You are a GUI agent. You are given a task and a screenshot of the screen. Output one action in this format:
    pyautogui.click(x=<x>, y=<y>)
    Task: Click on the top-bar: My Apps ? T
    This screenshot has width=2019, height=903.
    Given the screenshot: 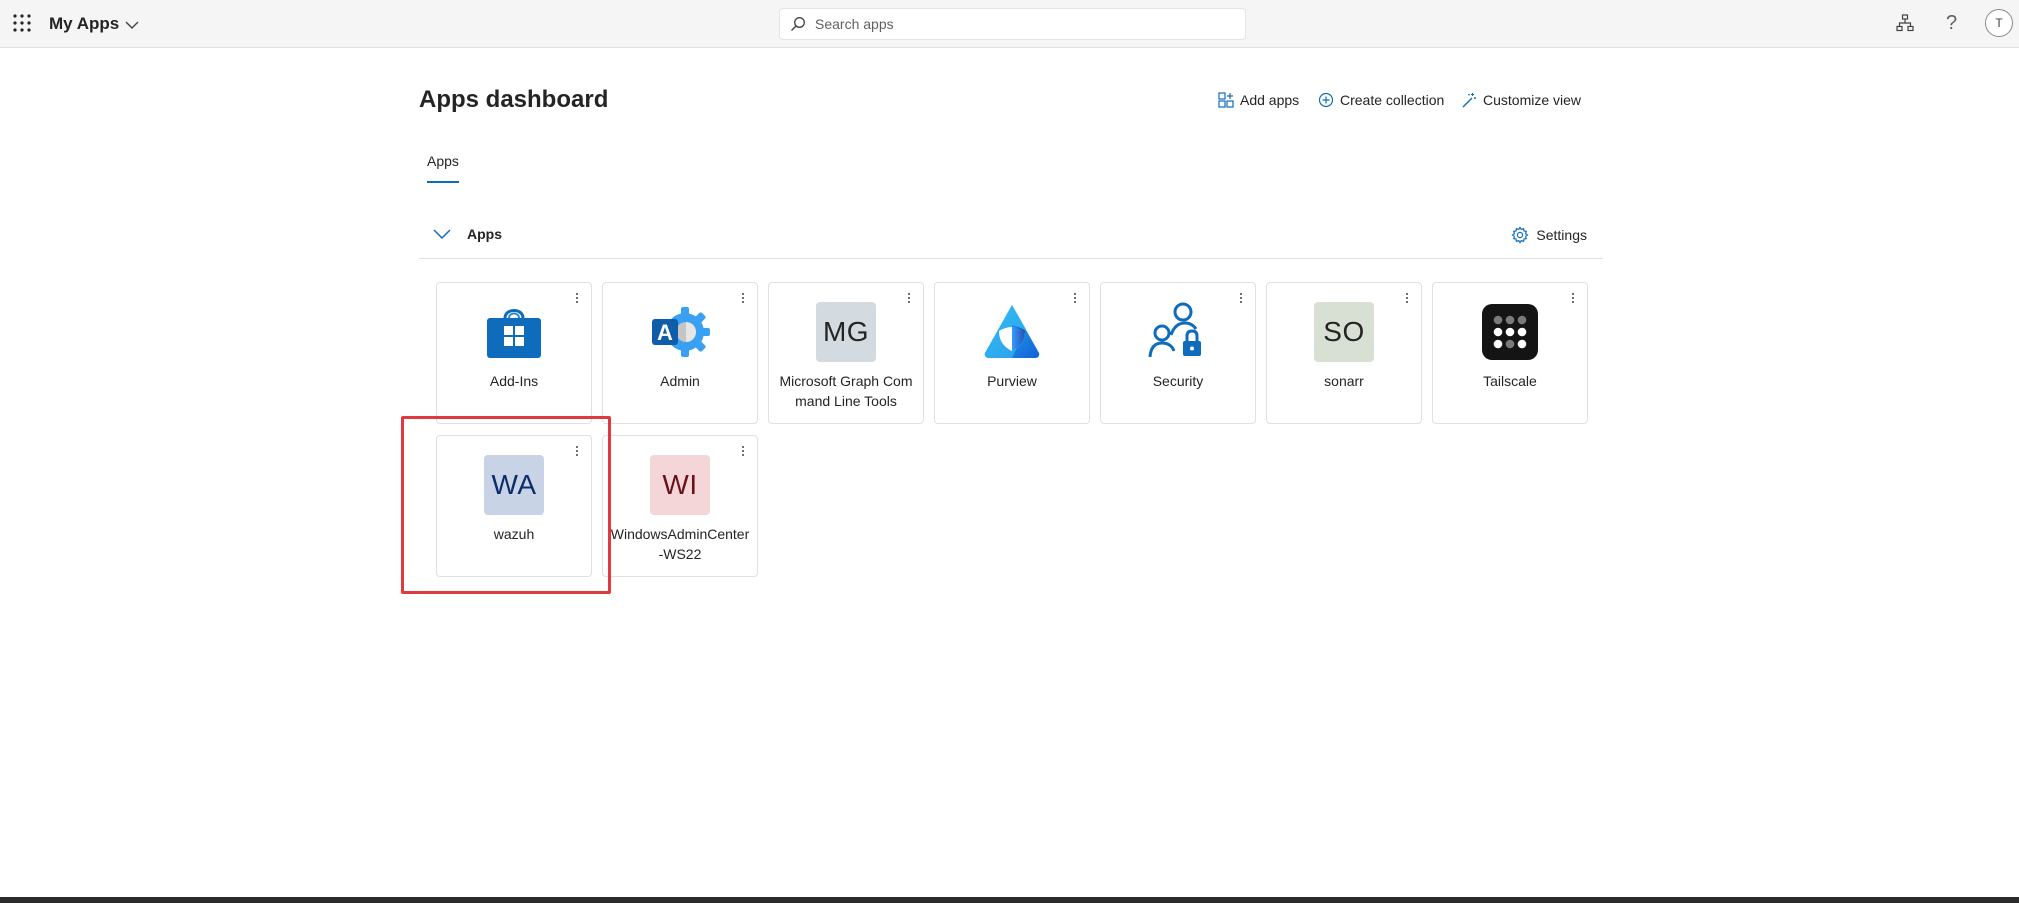 What is the action you would take?
    pyautogui.click(x=1009, y=24)
    